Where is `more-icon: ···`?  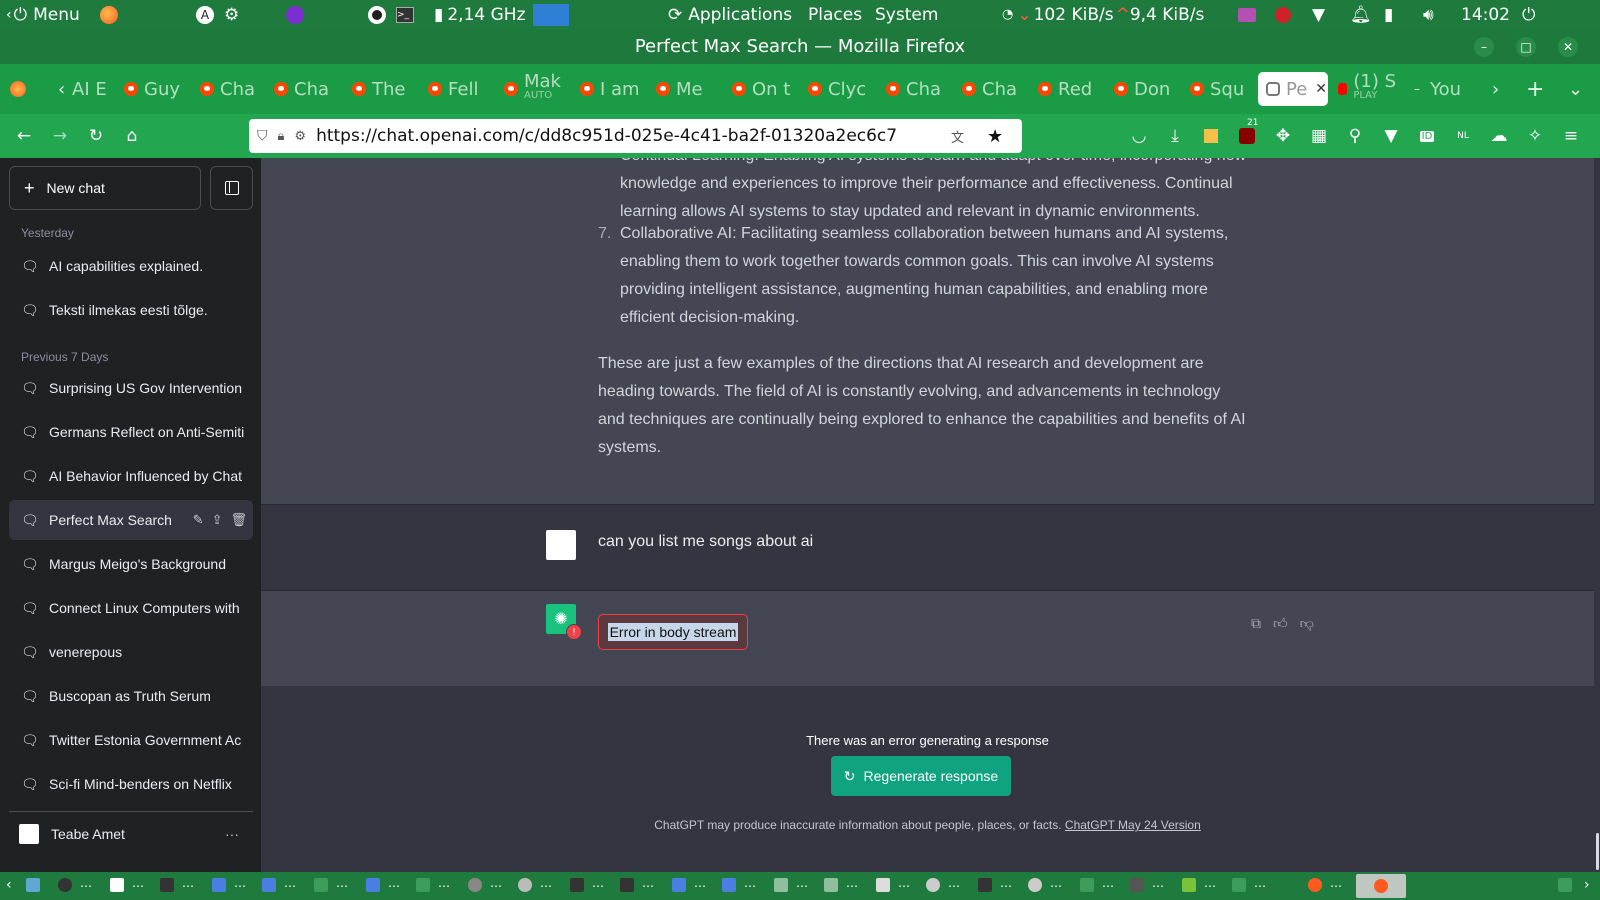 more-icon: ··· is located at coordinates (232, 834).